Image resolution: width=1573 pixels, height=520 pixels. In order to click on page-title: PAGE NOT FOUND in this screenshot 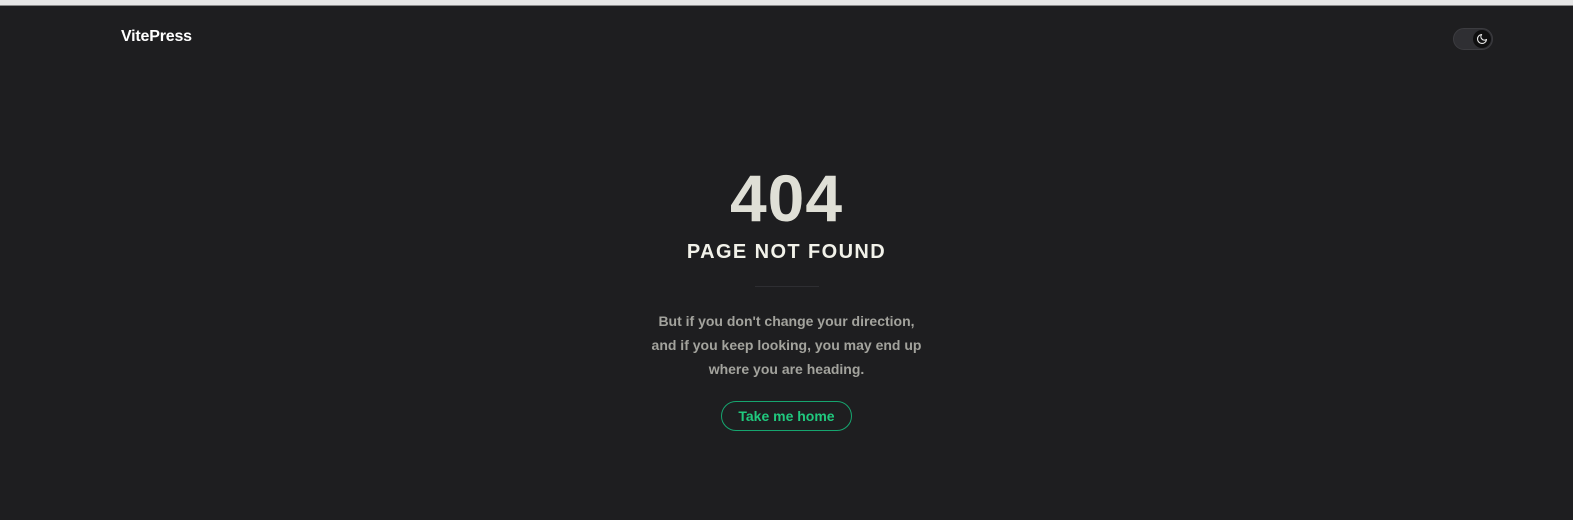, I will do `click(786, 252)`.